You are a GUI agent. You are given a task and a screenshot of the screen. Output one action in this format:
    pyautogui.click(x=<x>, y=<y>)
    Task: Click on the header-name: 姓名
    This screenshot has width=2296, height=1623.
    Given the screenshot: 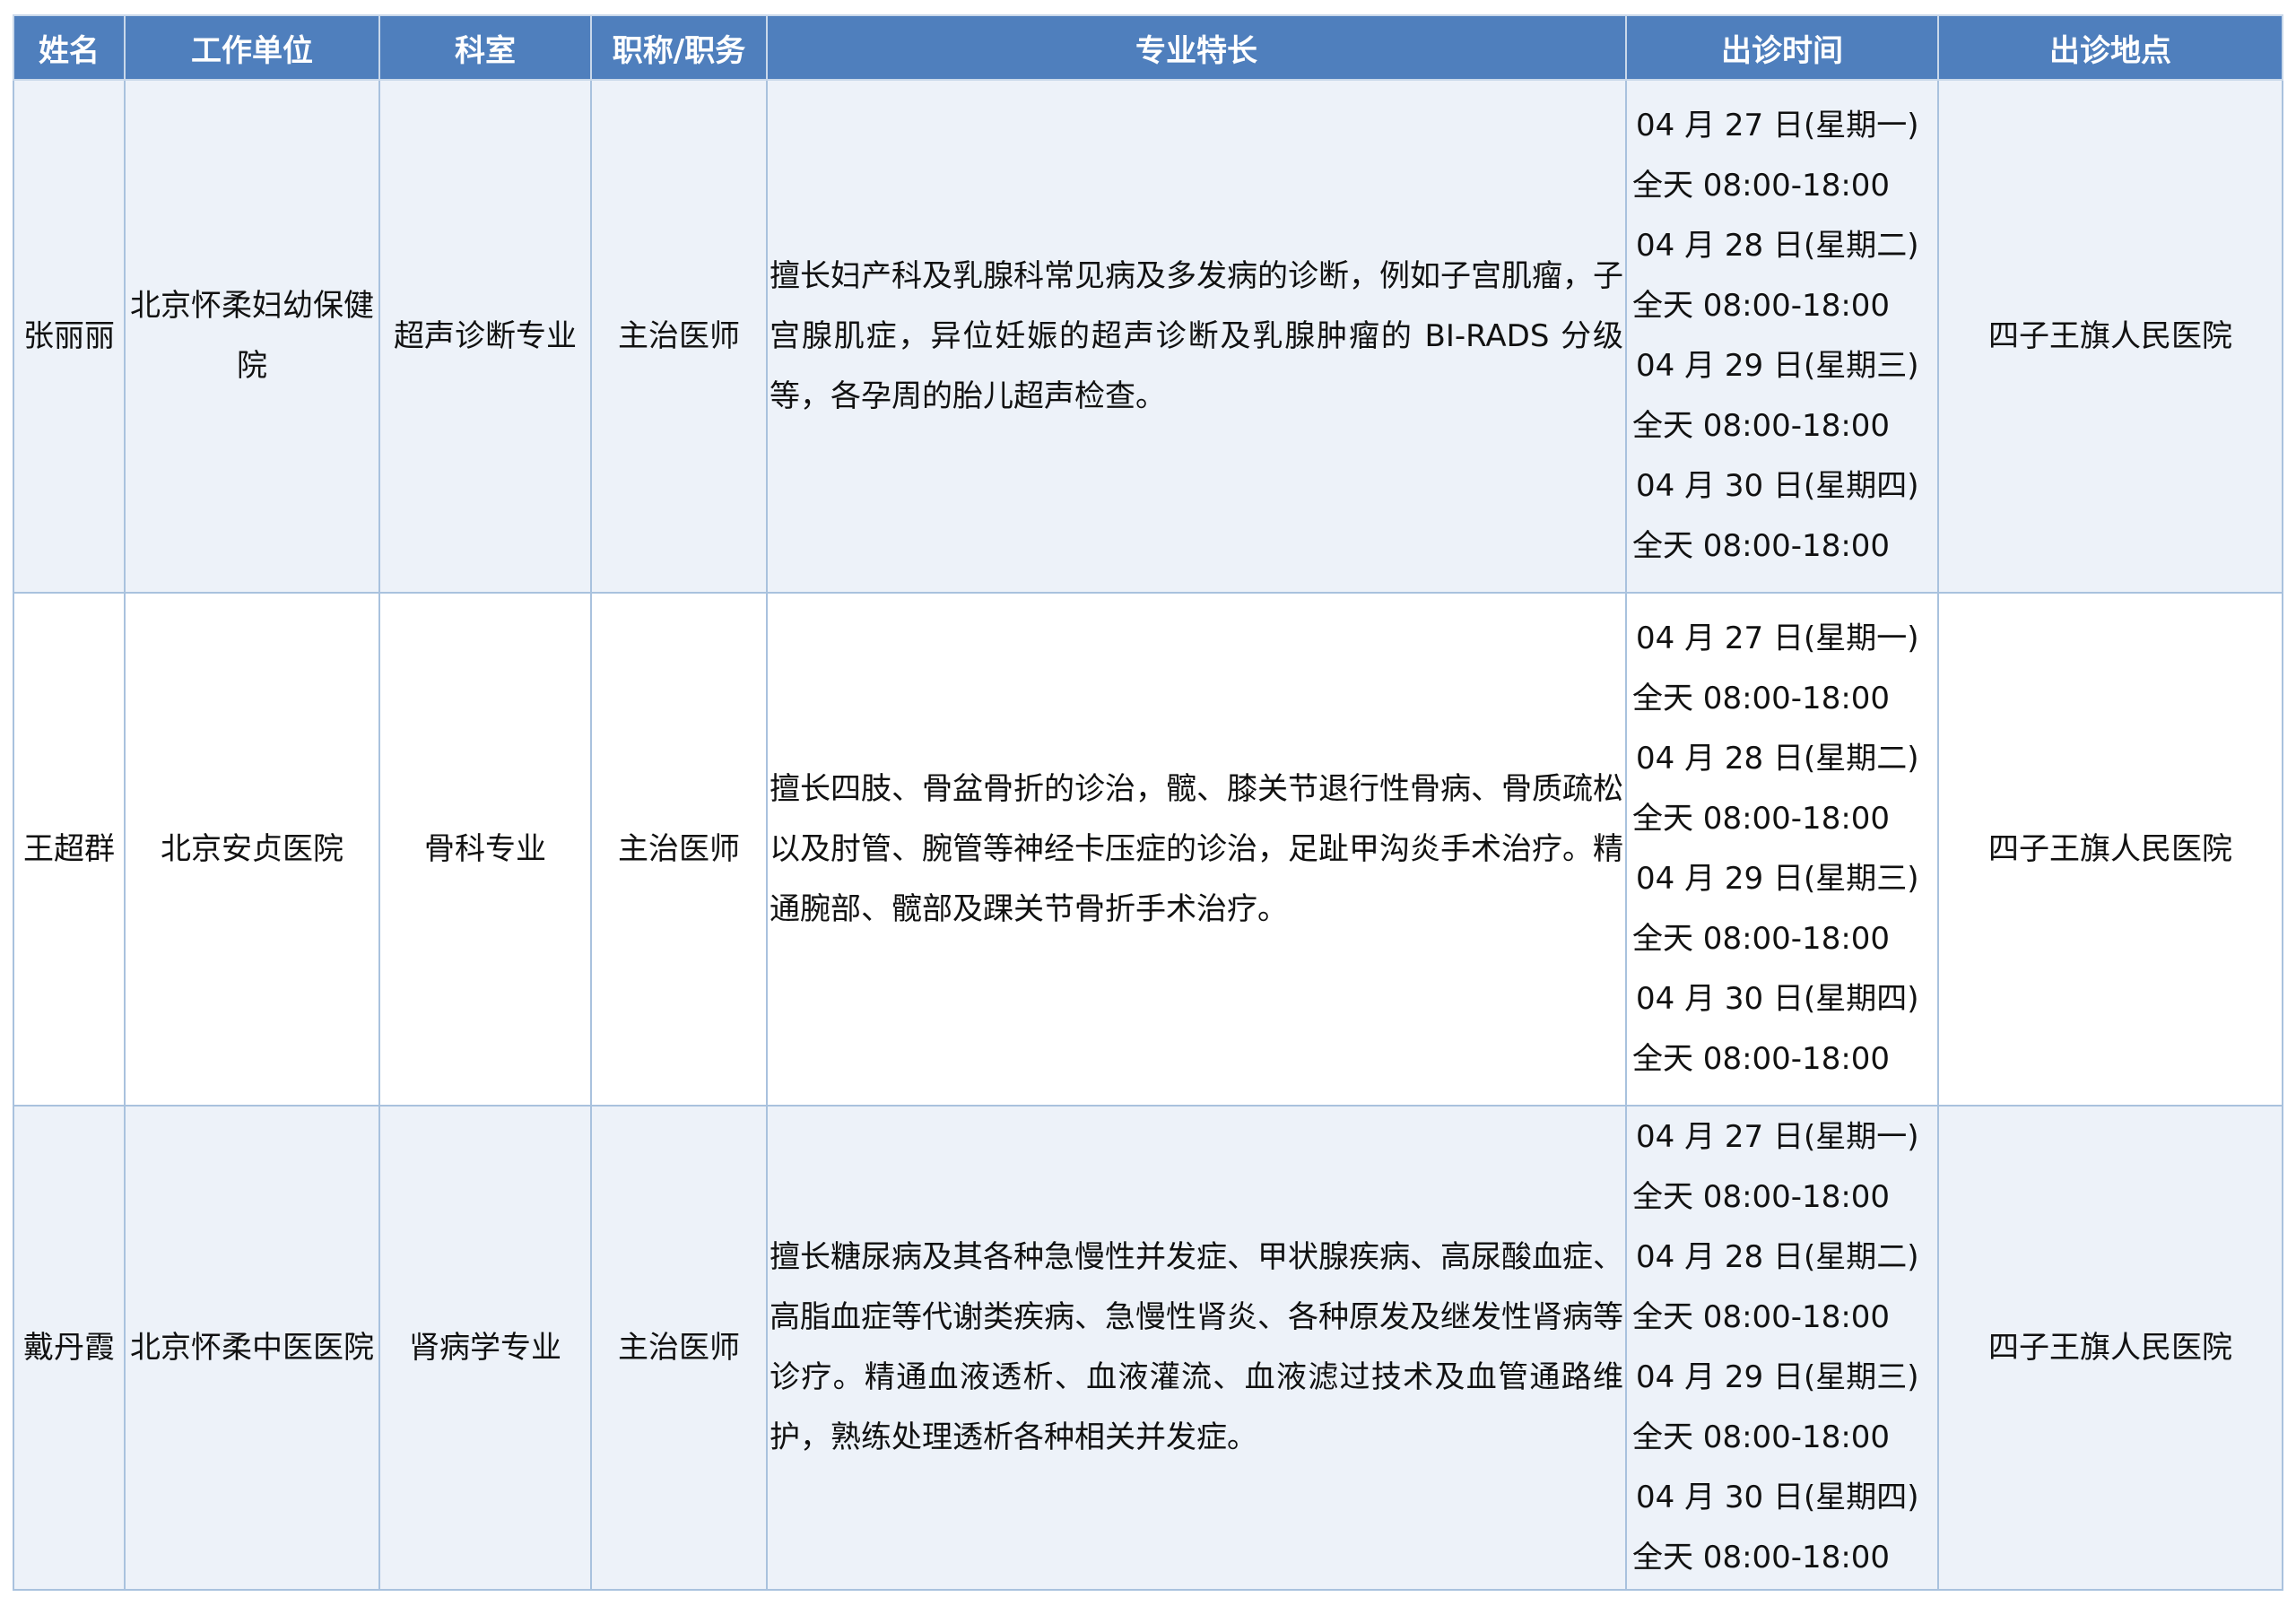 What is the action you would take?
    pyautogui.click(x=69, y=47)
    